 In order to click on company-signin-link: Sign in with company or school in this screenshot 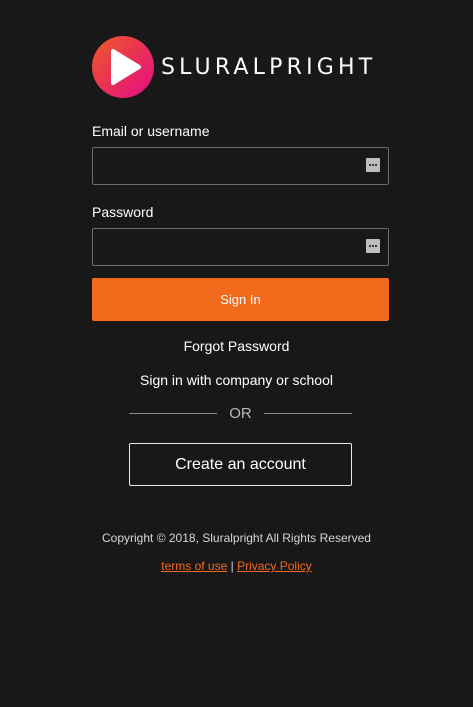, I will do `click(236, 380)`.